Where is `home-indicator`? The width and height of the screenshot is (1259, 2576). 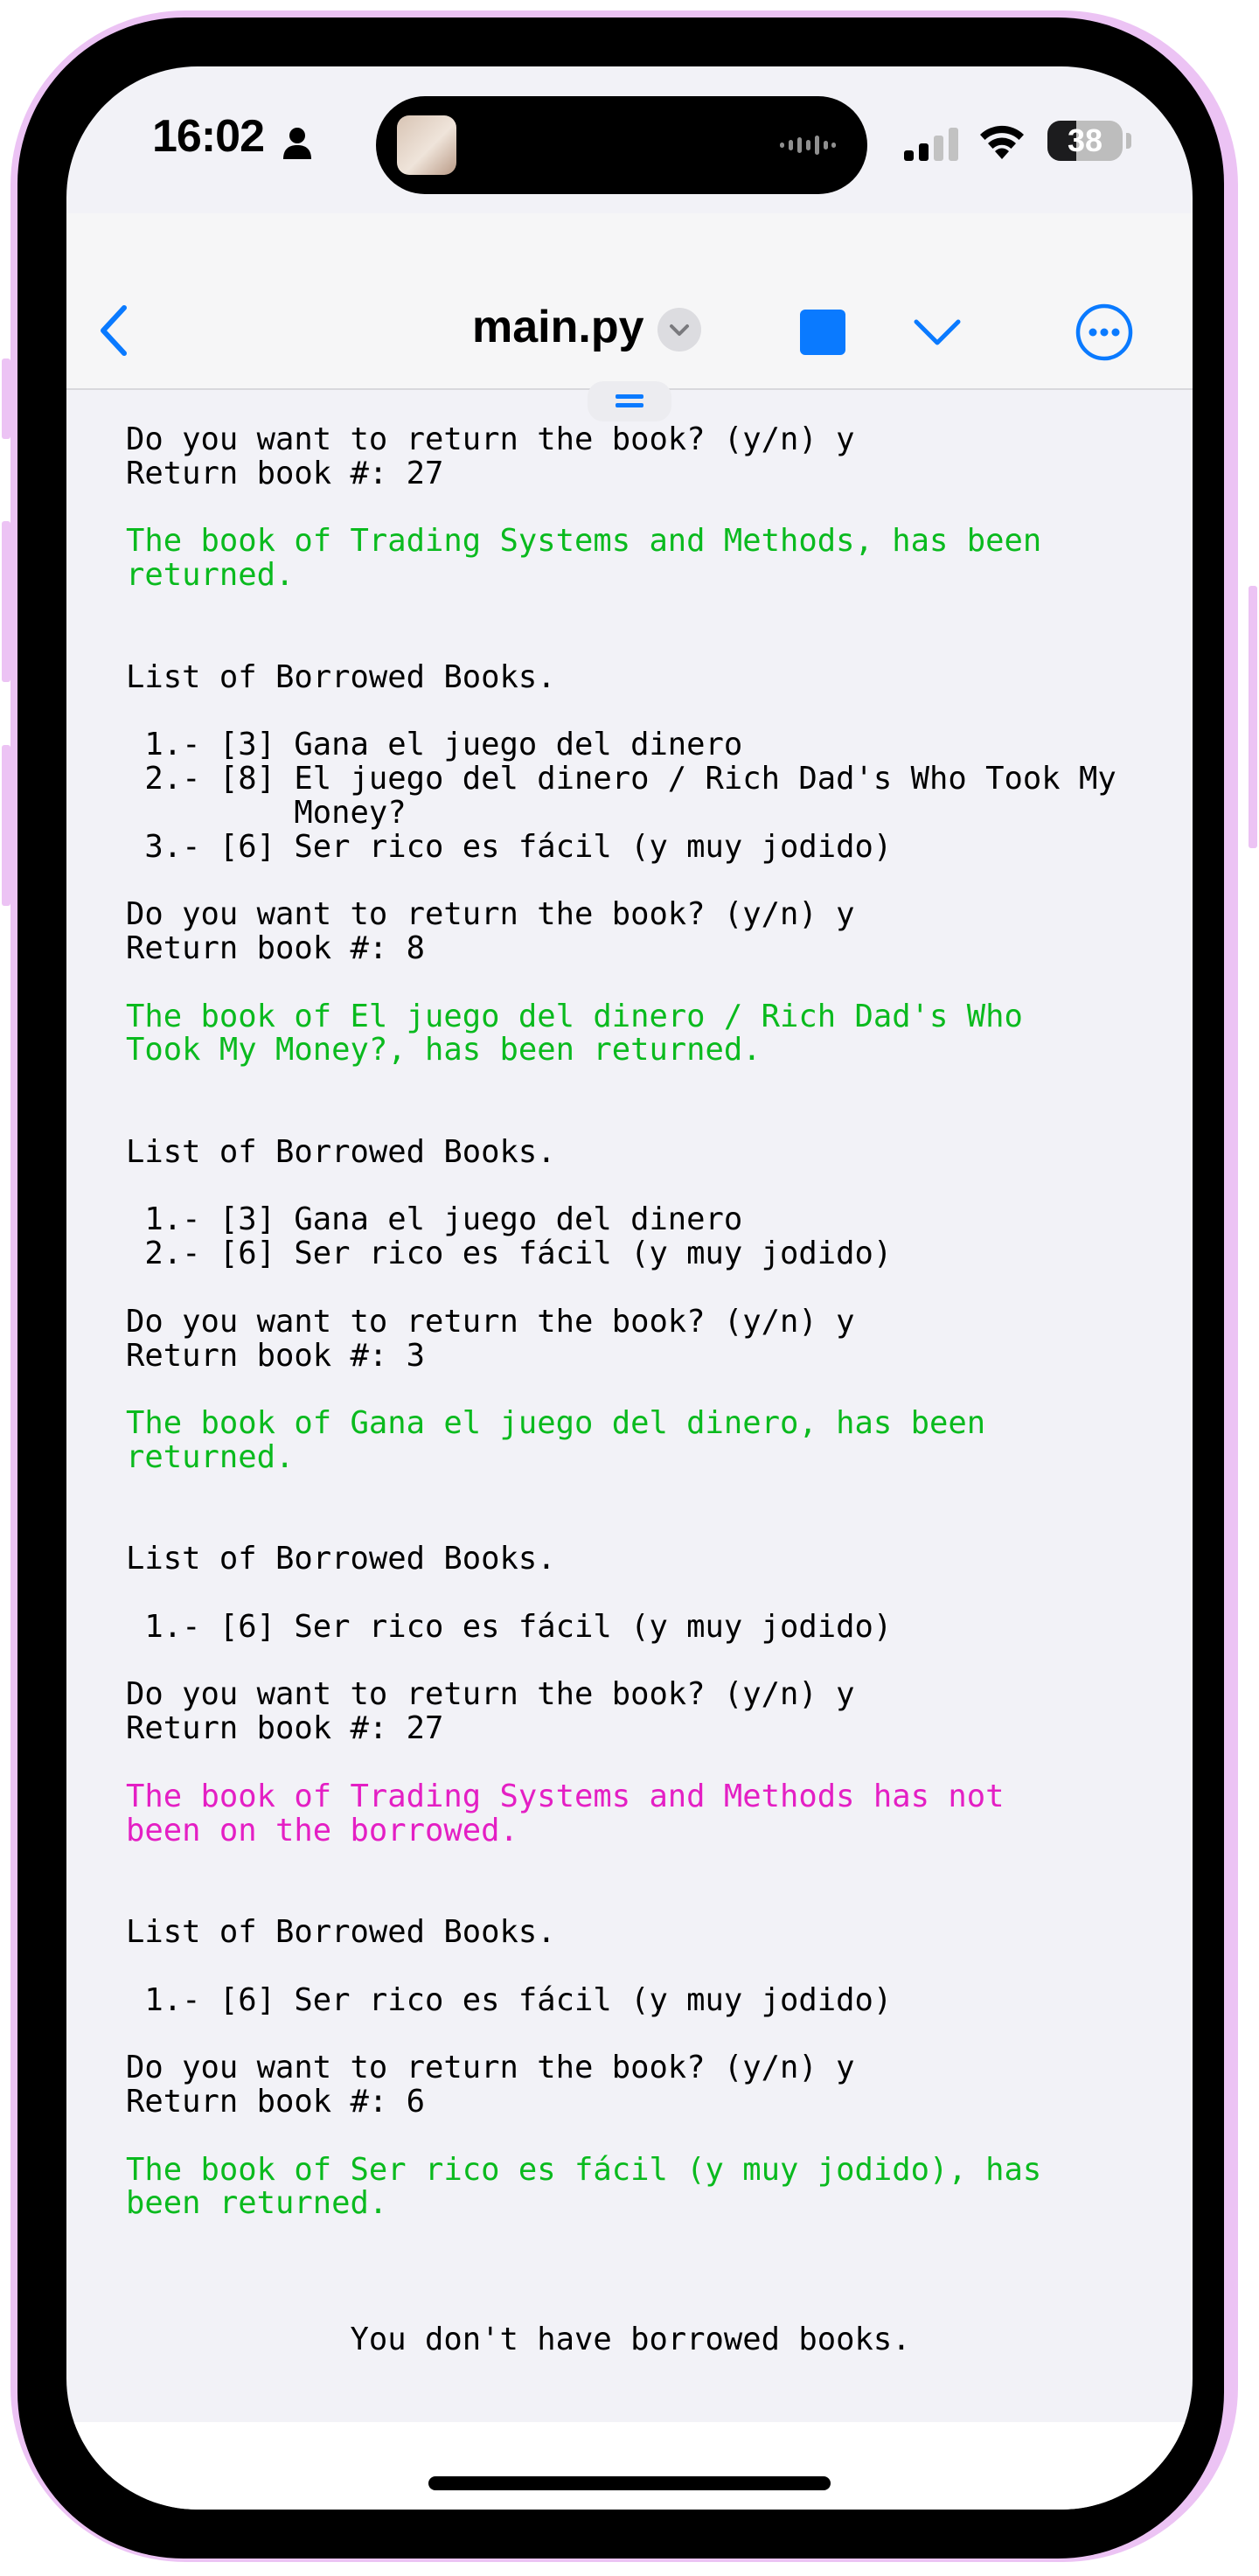 home-indicator is located at coordinates (630, 2483).